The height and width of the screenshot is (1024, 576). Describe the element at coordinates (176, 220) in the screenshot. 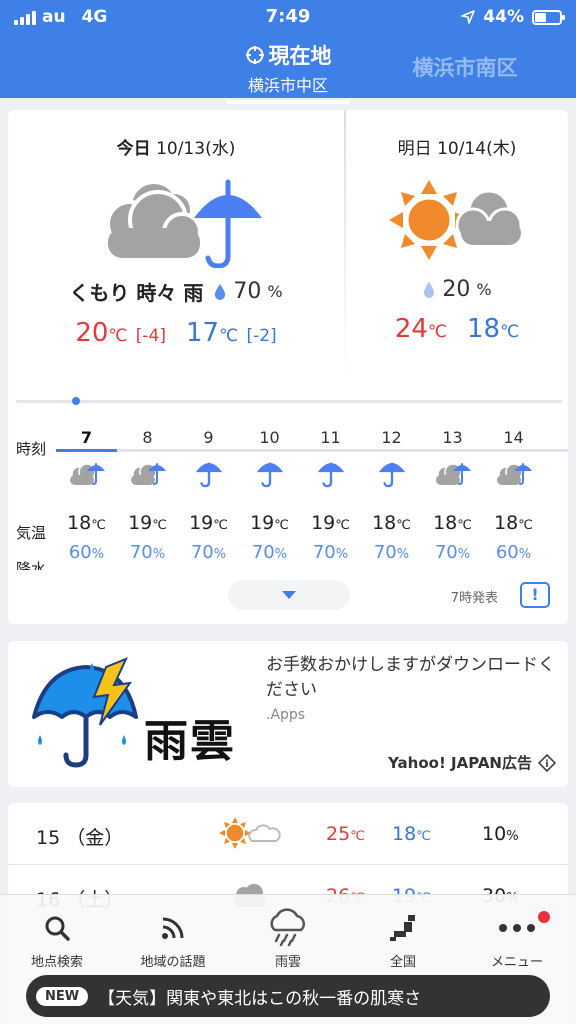

I see `cloud-rain-icon` at that location.